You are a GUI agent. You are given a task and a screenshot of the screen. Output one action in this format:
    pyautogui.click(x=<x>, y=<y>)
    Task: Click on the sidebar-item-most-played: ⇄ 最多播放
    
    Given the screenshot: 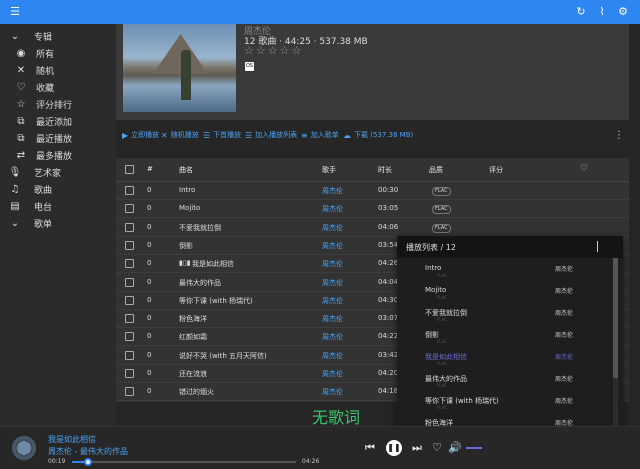 What is the action you would take?
    pyautogui.click(x=58, y=155)
    